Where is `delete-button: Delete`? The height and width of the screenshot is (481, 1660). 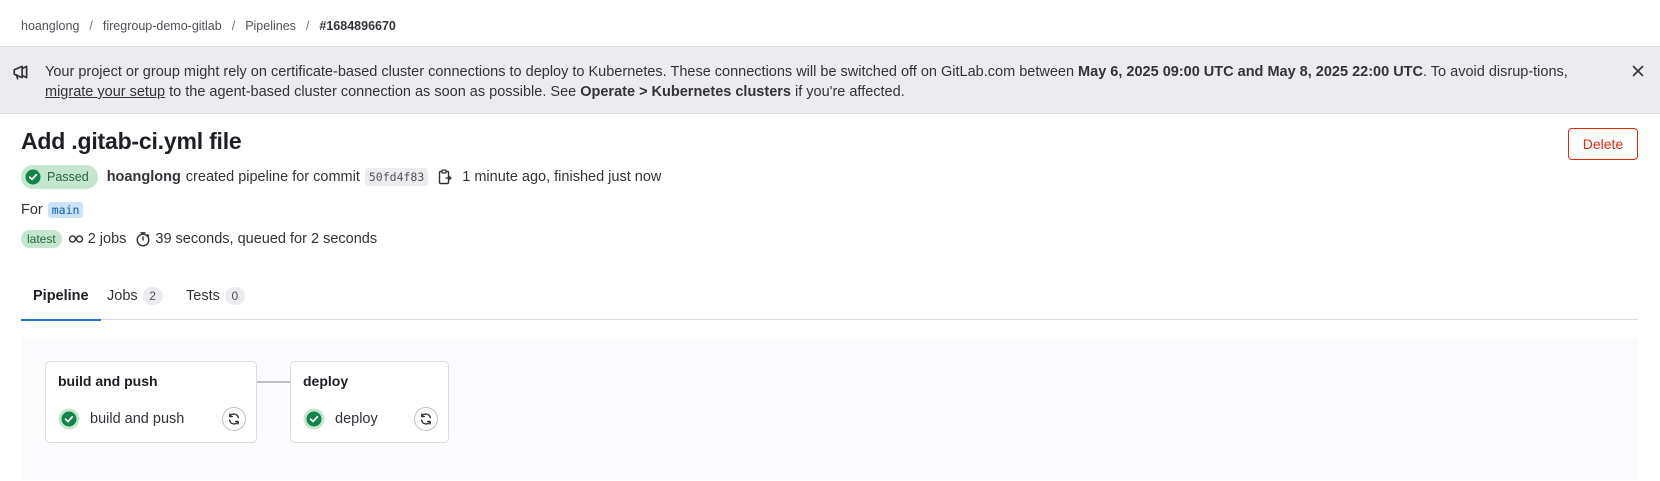 delete-button: Delete is located at coordinates (1603, 144).